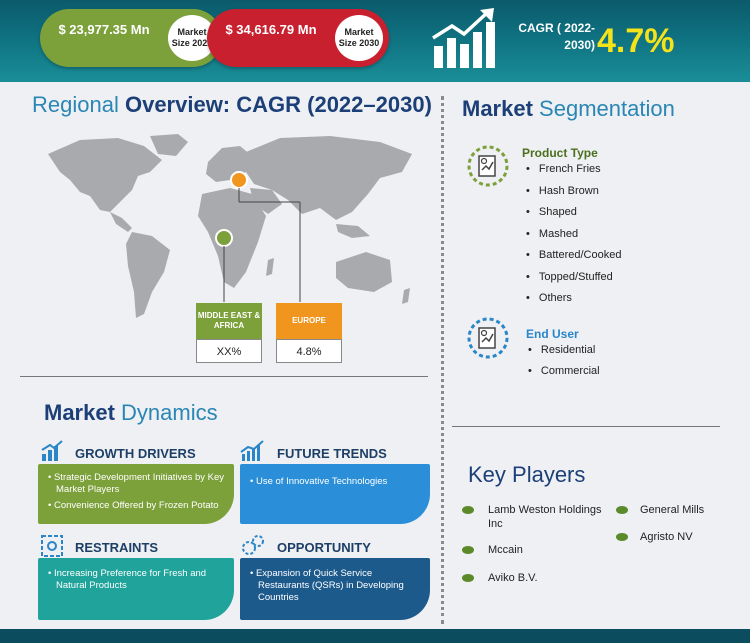 This screenshot has width=750, height=643. Describe the element at coordinates (560, 153) in the screenshot. I see `product-type-heading: Product Type` at that location.